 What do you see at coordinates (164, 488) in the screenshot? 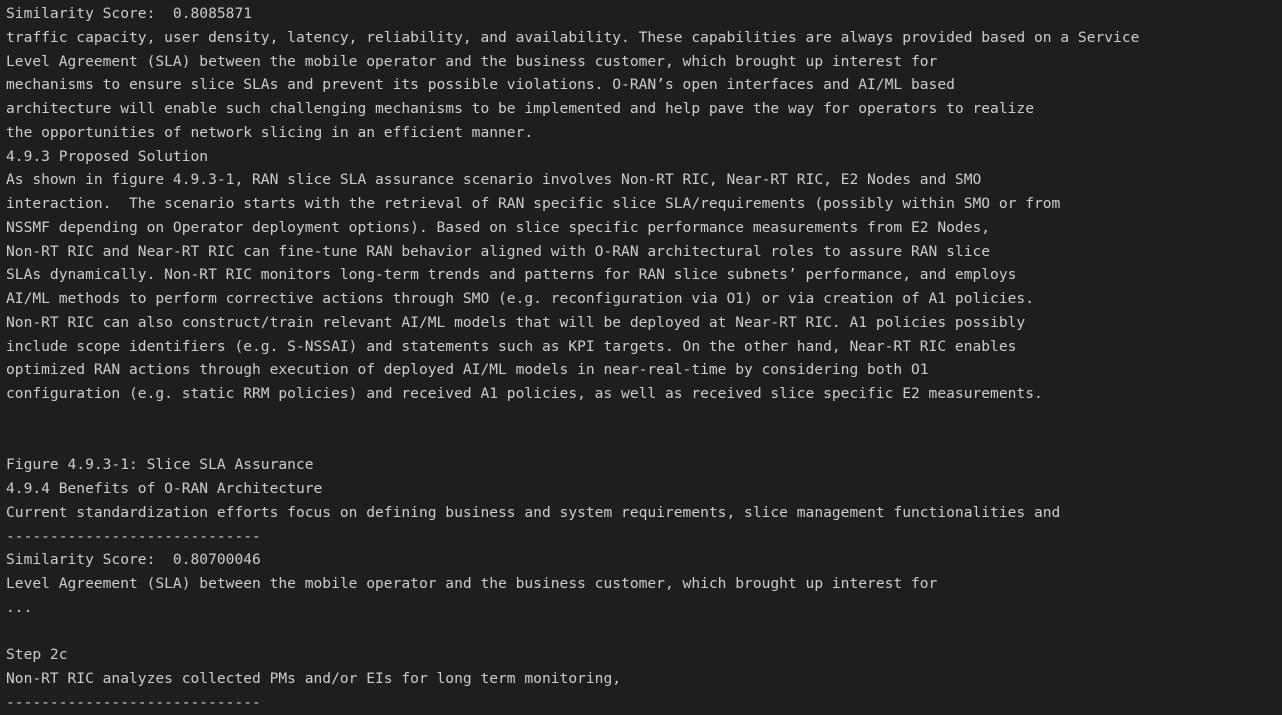
I see `section-heading-line: 4.9.4 Benefits of O-RAN Architecture` at bounding box center [164, 488].